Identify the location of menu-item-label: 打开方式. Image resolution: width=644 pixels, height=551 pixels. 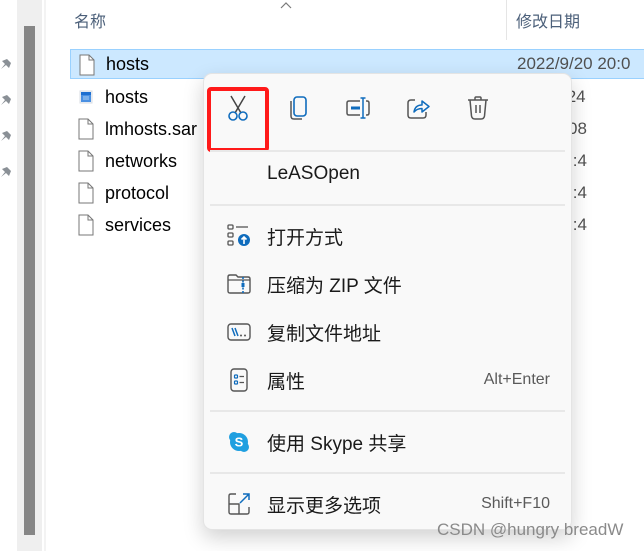
(305, 238).